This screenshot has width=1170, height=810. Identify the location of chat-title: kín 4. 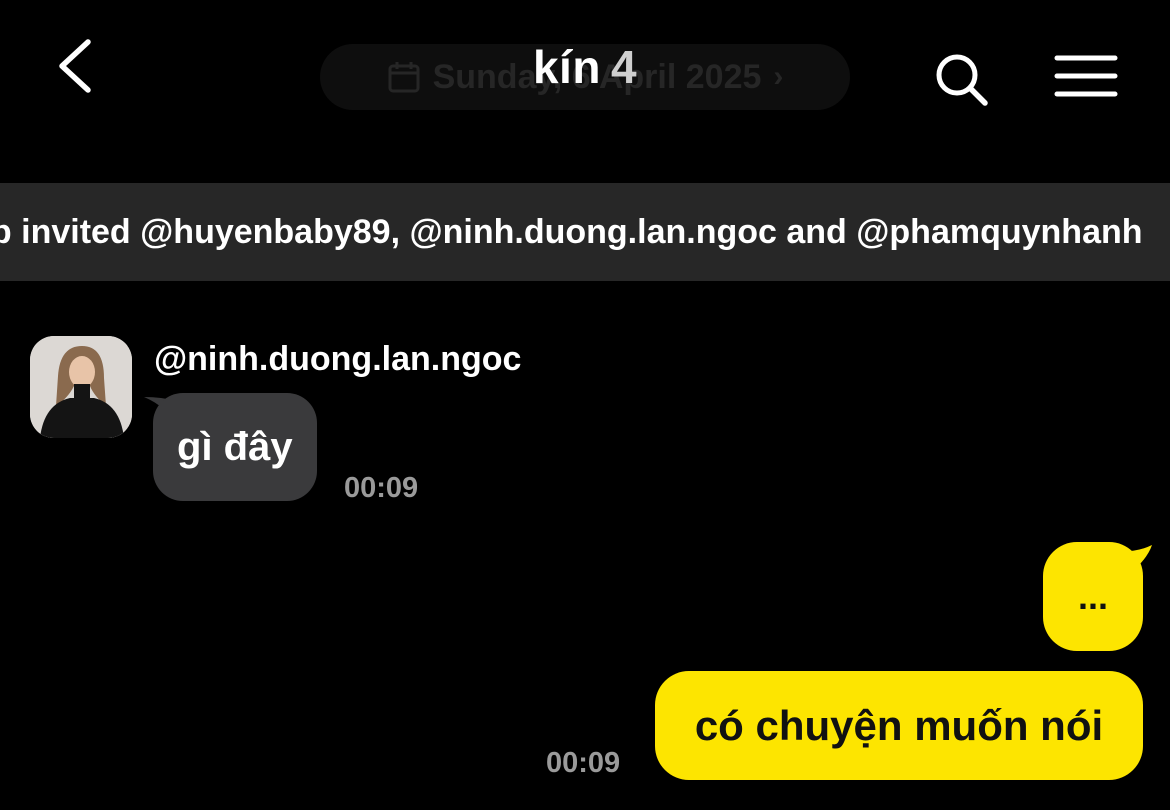
(585, 67).